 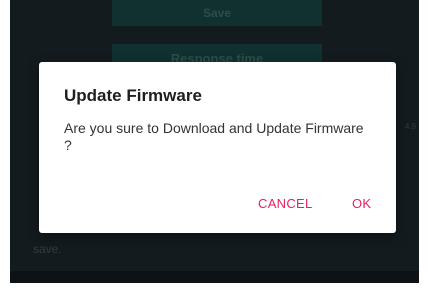 I want to click on ok-button: OK, so click(x=361, y=203).